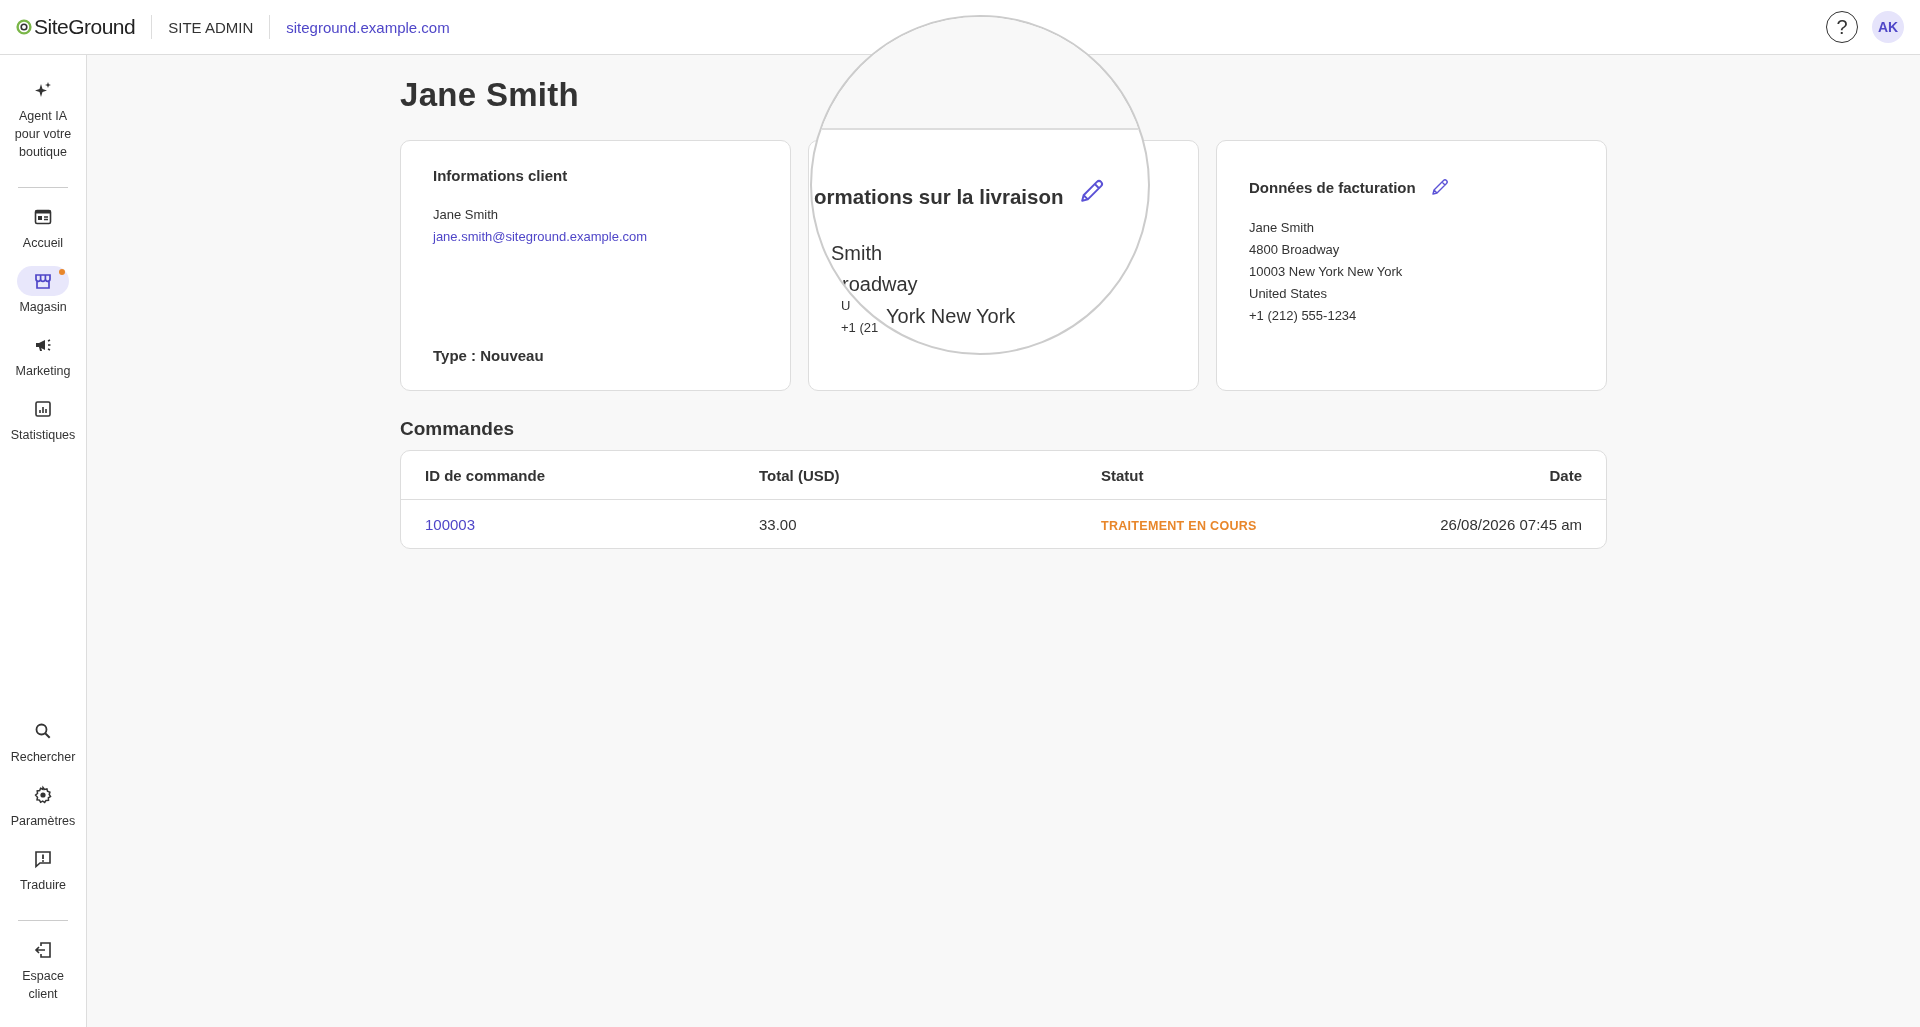 This screenshot has height=1027, width=1920. Describe the element at coordinates (846, 306) in the screenshot. I see `address-line: U` at that location.